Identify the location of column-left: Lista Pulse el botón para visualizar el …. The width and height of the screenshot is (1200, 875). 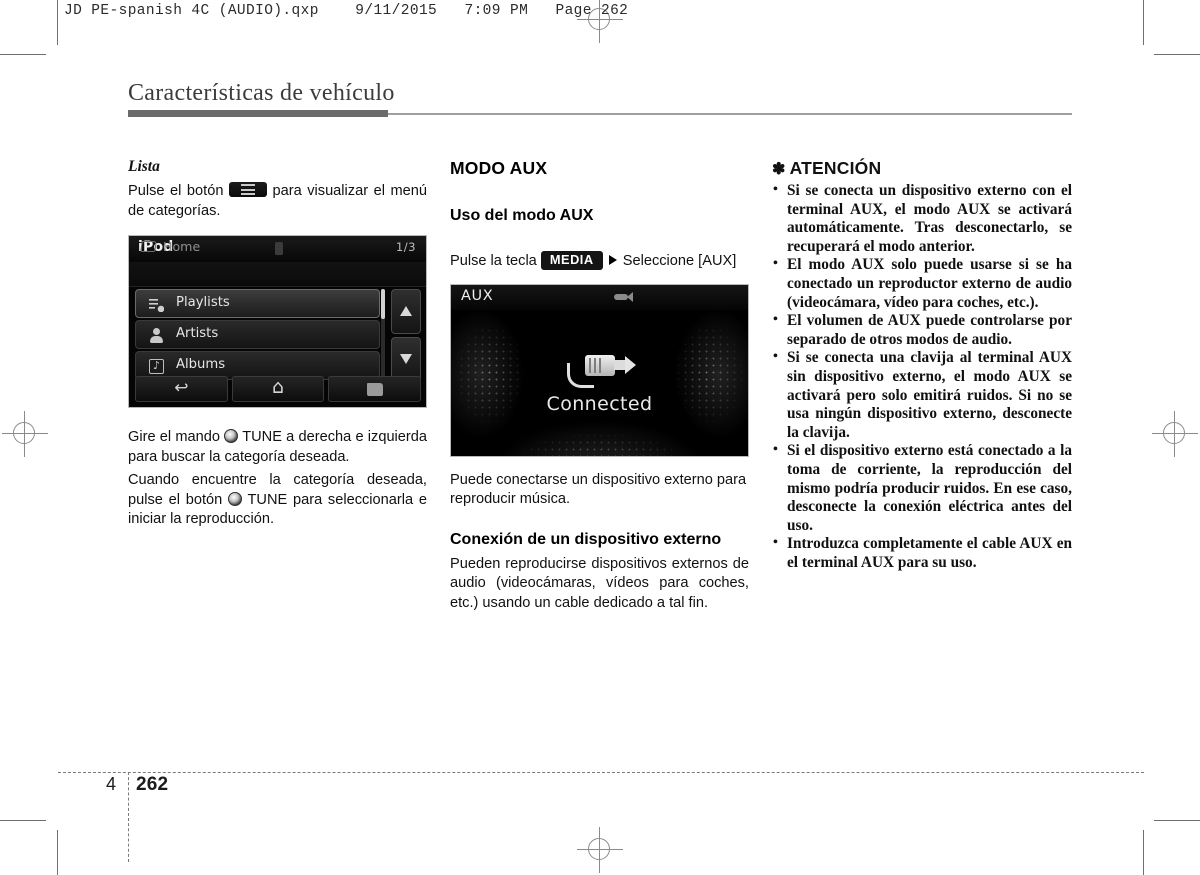
(277, 344).